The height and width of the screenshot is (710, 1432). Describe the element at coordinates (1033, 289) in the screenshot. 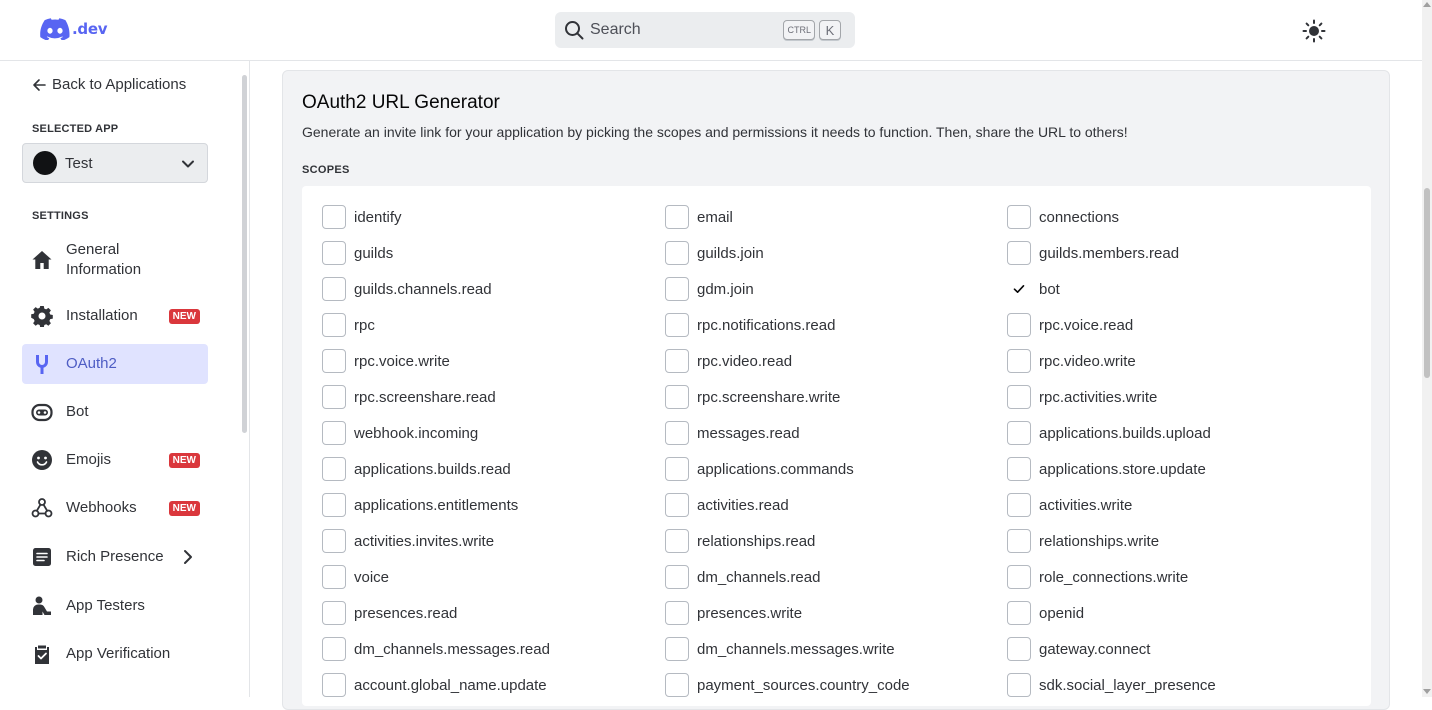

I see `scope-option-bot: bot` at that location.